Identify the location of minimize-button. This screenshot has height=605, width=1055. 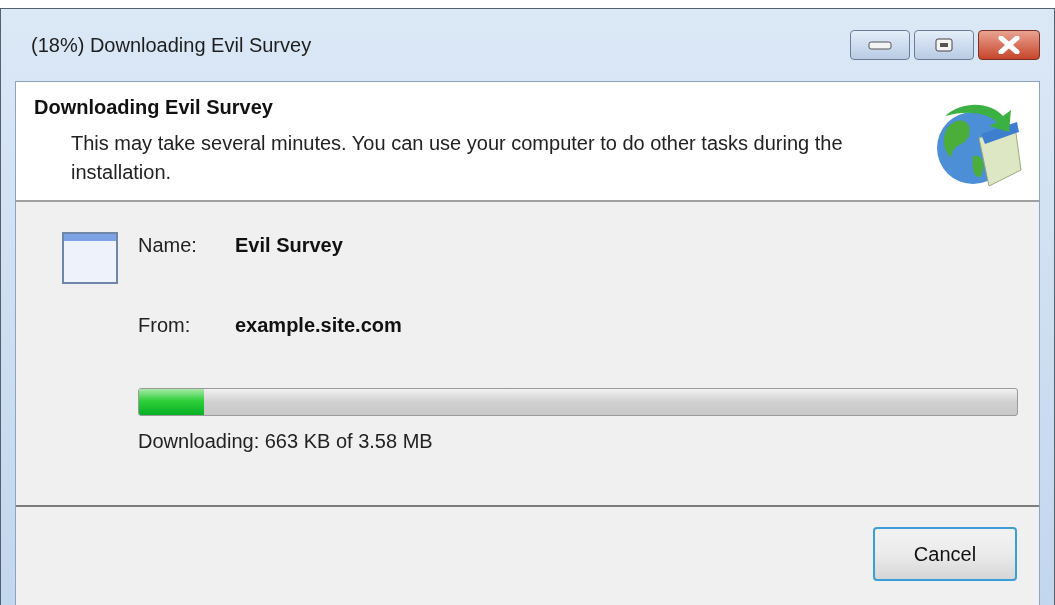
(880, 45).